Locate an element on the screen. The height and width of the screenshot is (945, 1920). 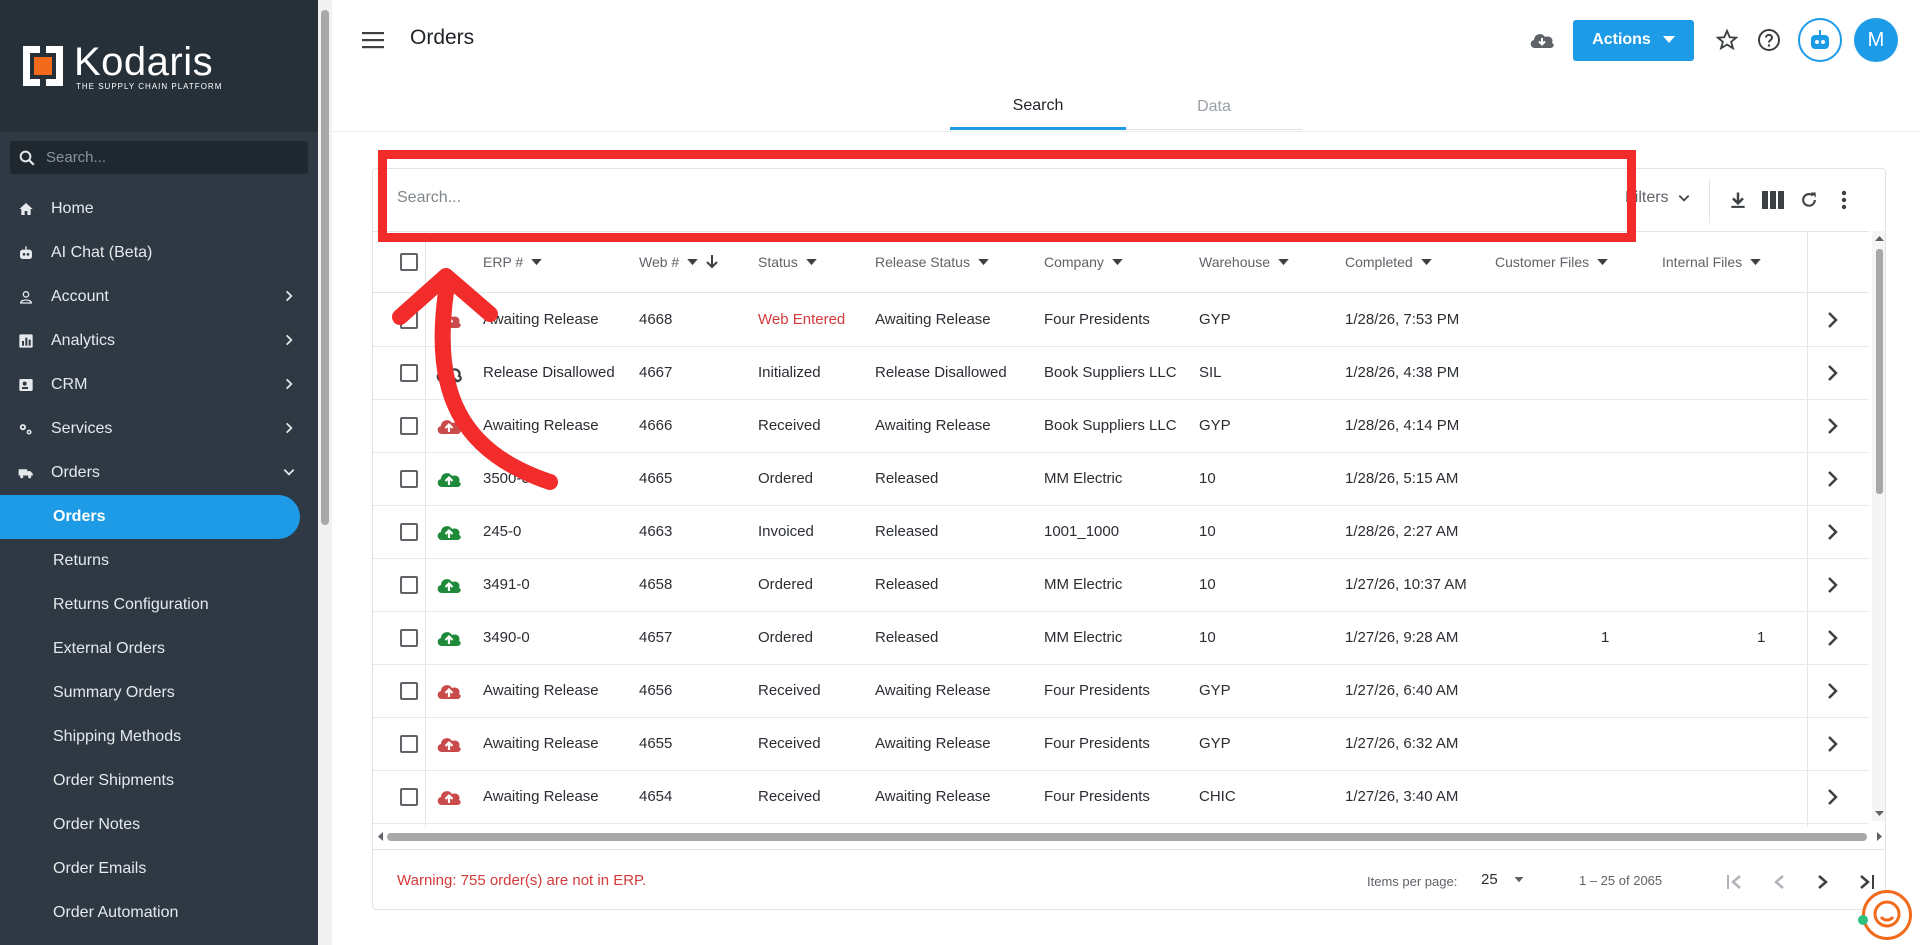
annotation-arrow-icon is located at coordinates (475, 379).